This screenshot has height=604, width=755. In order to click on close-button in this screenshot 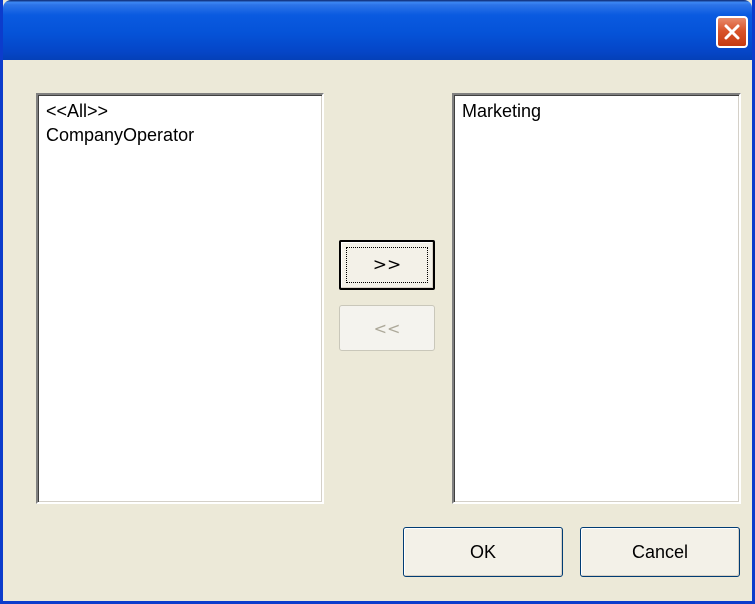, I will do `click(732, 32)`.